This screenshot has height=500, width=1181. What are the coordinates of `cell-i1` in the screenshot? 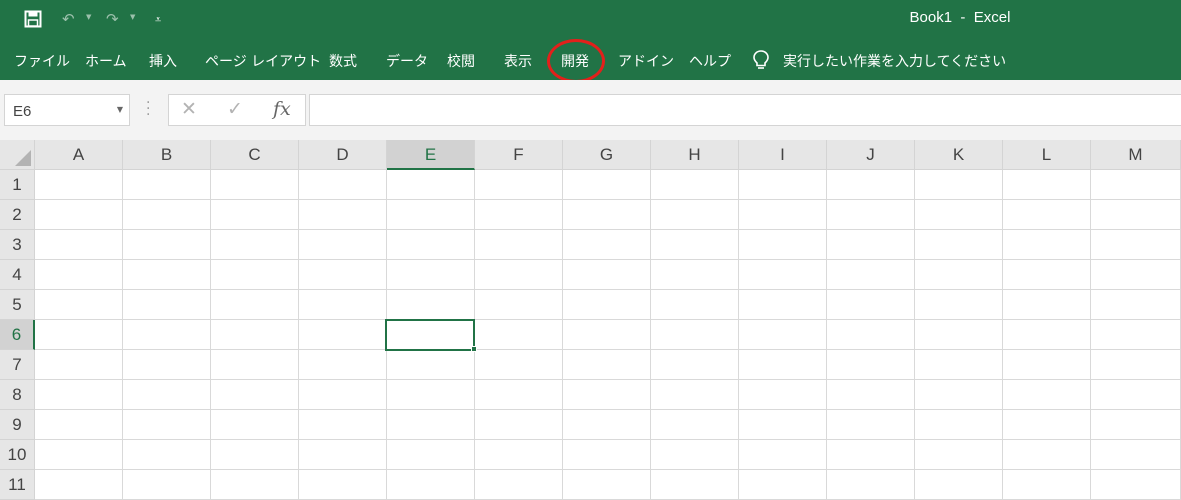 It's located at (783, 185).